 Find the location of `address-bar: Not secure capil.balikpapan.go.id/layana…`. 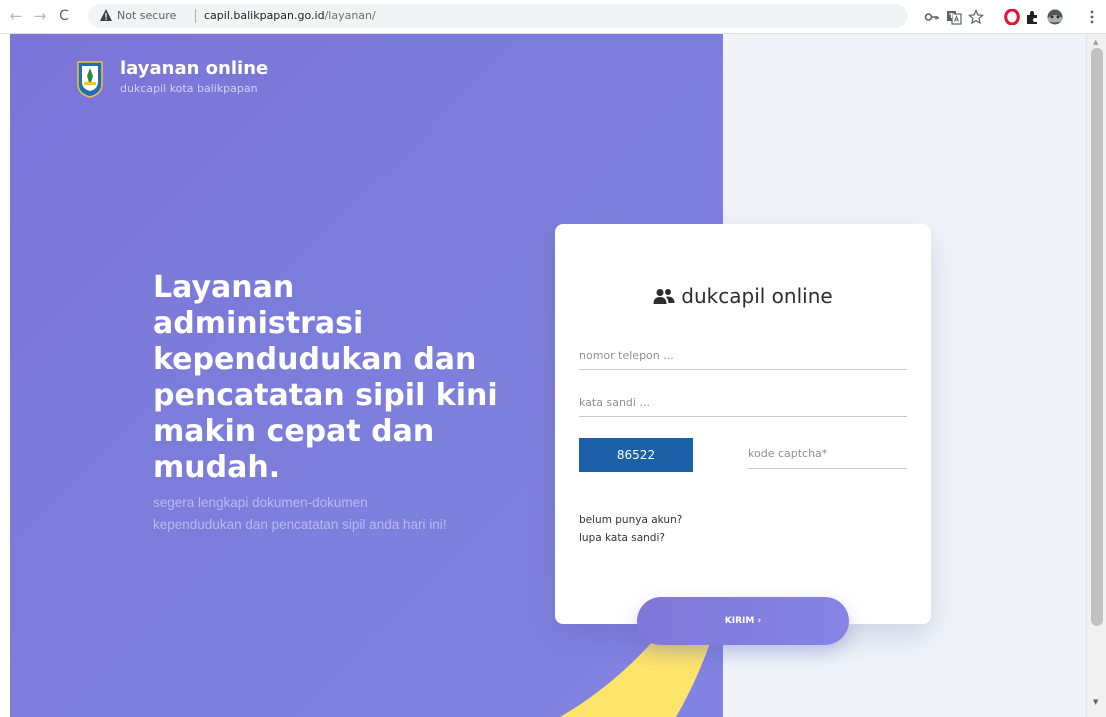

address-bar: Not secure capil.balikpapan.go.id/layana… is located at coordinates (498, 16).